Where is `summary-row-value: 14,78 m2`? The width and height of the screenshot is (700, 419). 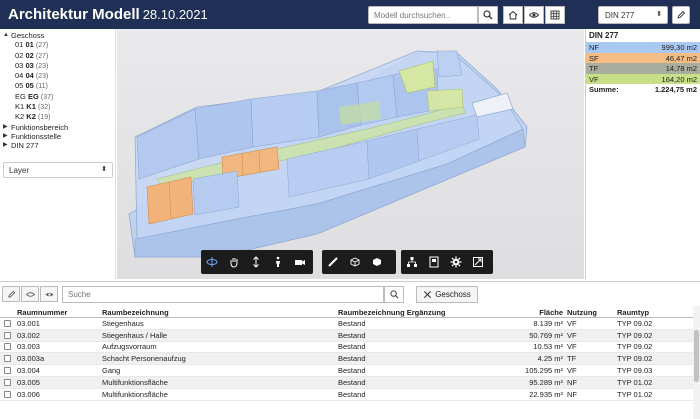
summary-row-value: 14,78 m2 is located at coordinates (681, 68).